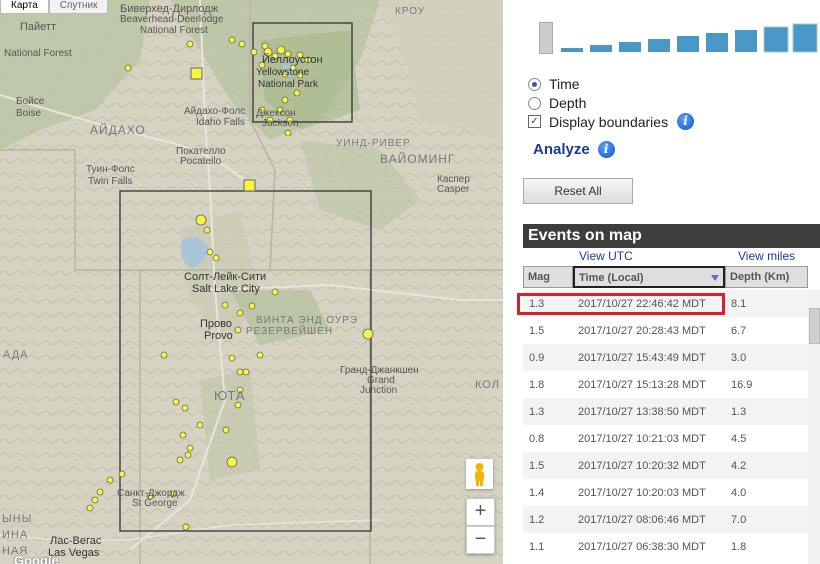  I want to click on slider-handle, so click(546, 38).